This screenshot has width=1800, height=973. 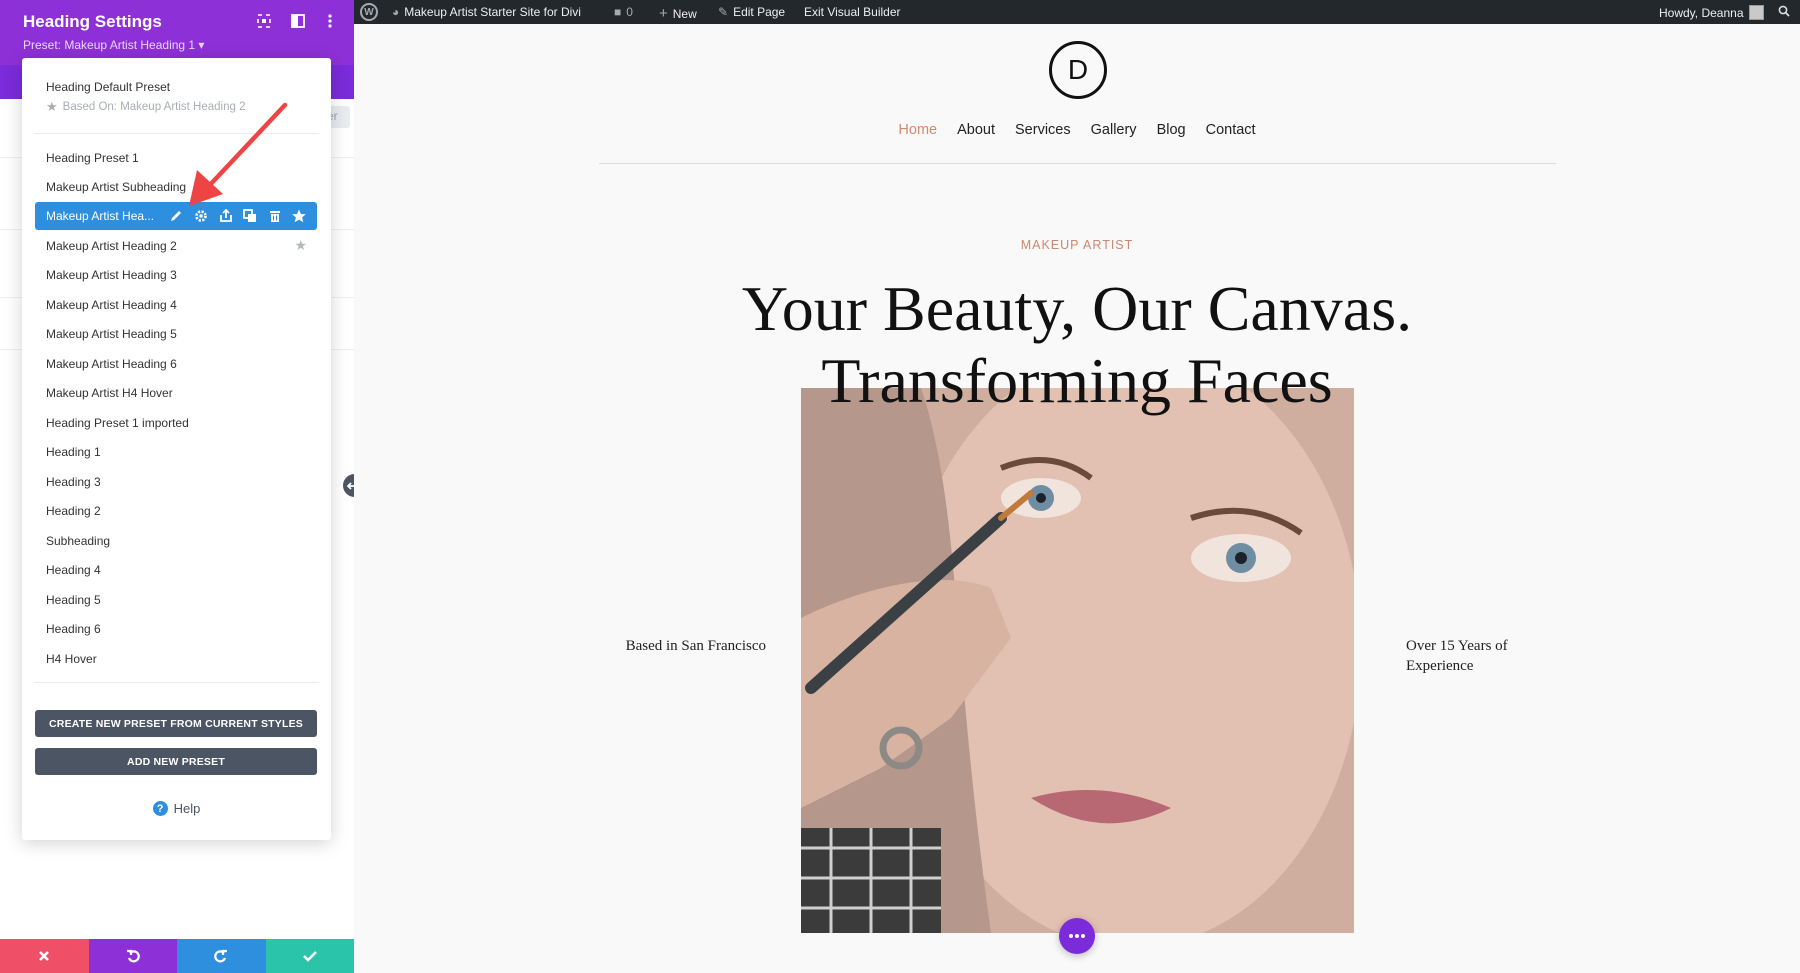 What do you see at coordinates (109, 393) in the screenshot?
I see `preset-item: Makeup Artist H4 Hover` at bounding box center [109, 393].